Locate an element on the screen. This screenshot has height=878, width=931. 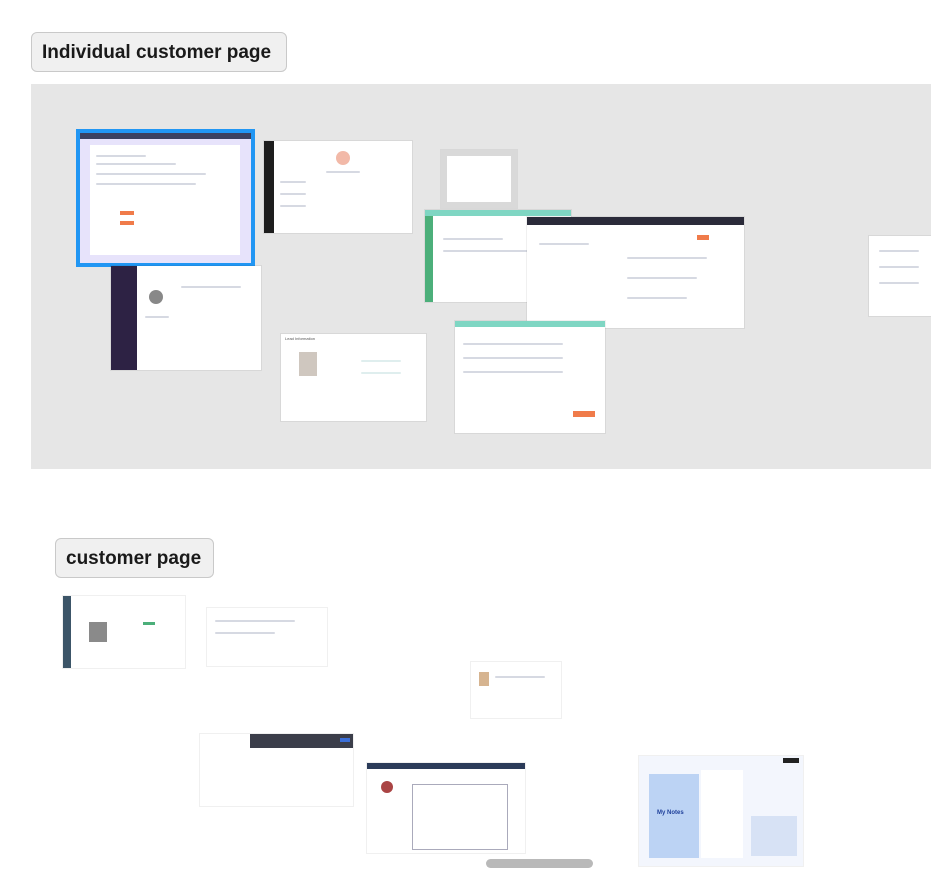
thumbnail-lead-information: Lead Information is located at coordinates (353, 377).